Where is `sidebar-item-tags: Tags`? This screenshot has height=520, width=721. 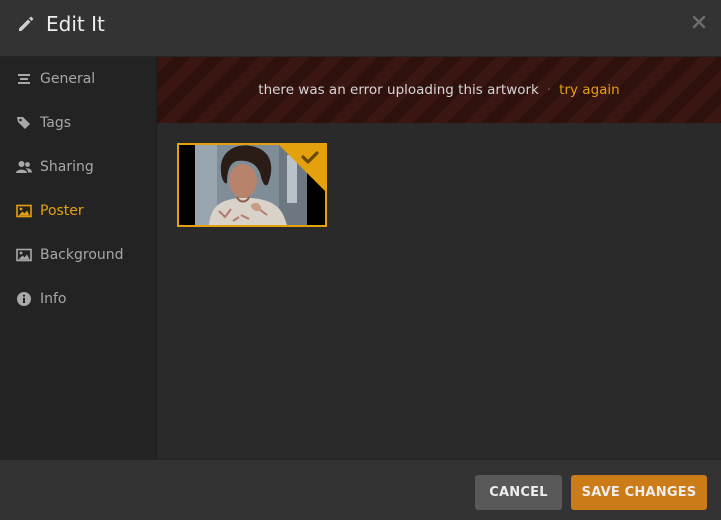 sidebar-item-tags: Tags is located at coordinates (78, 123).